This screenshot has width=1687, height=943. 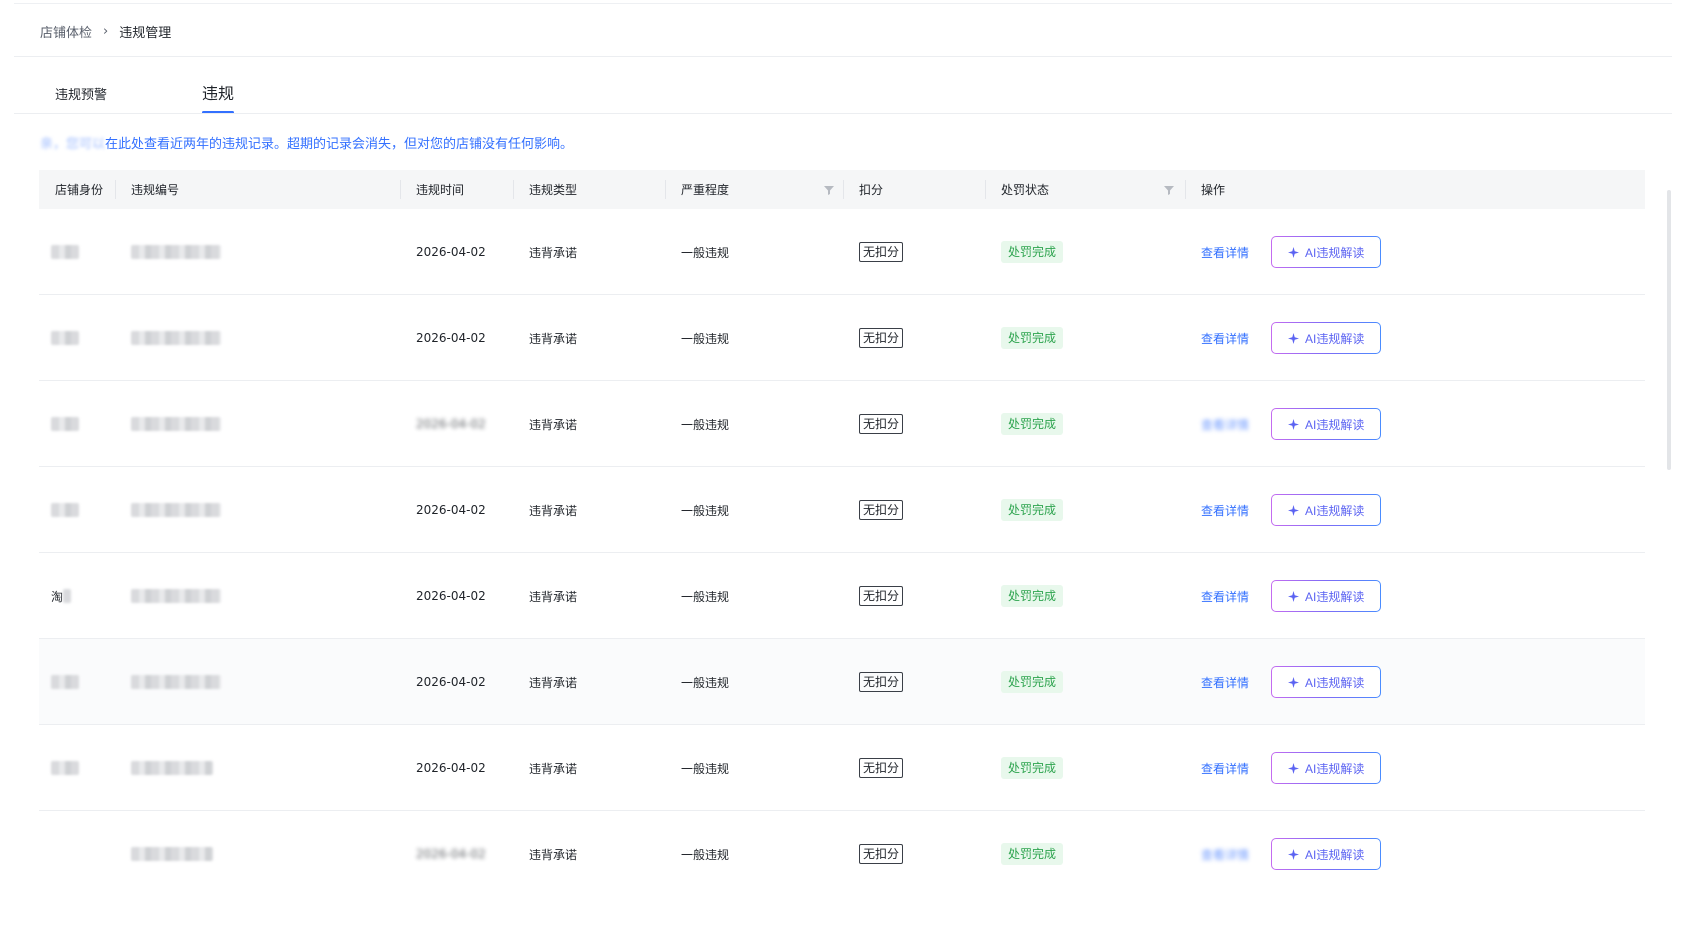 What do you see at coordinates (1415, 189) in the screenshot?
I see `col-actions: 操作` at bounding box center [1415, 189].